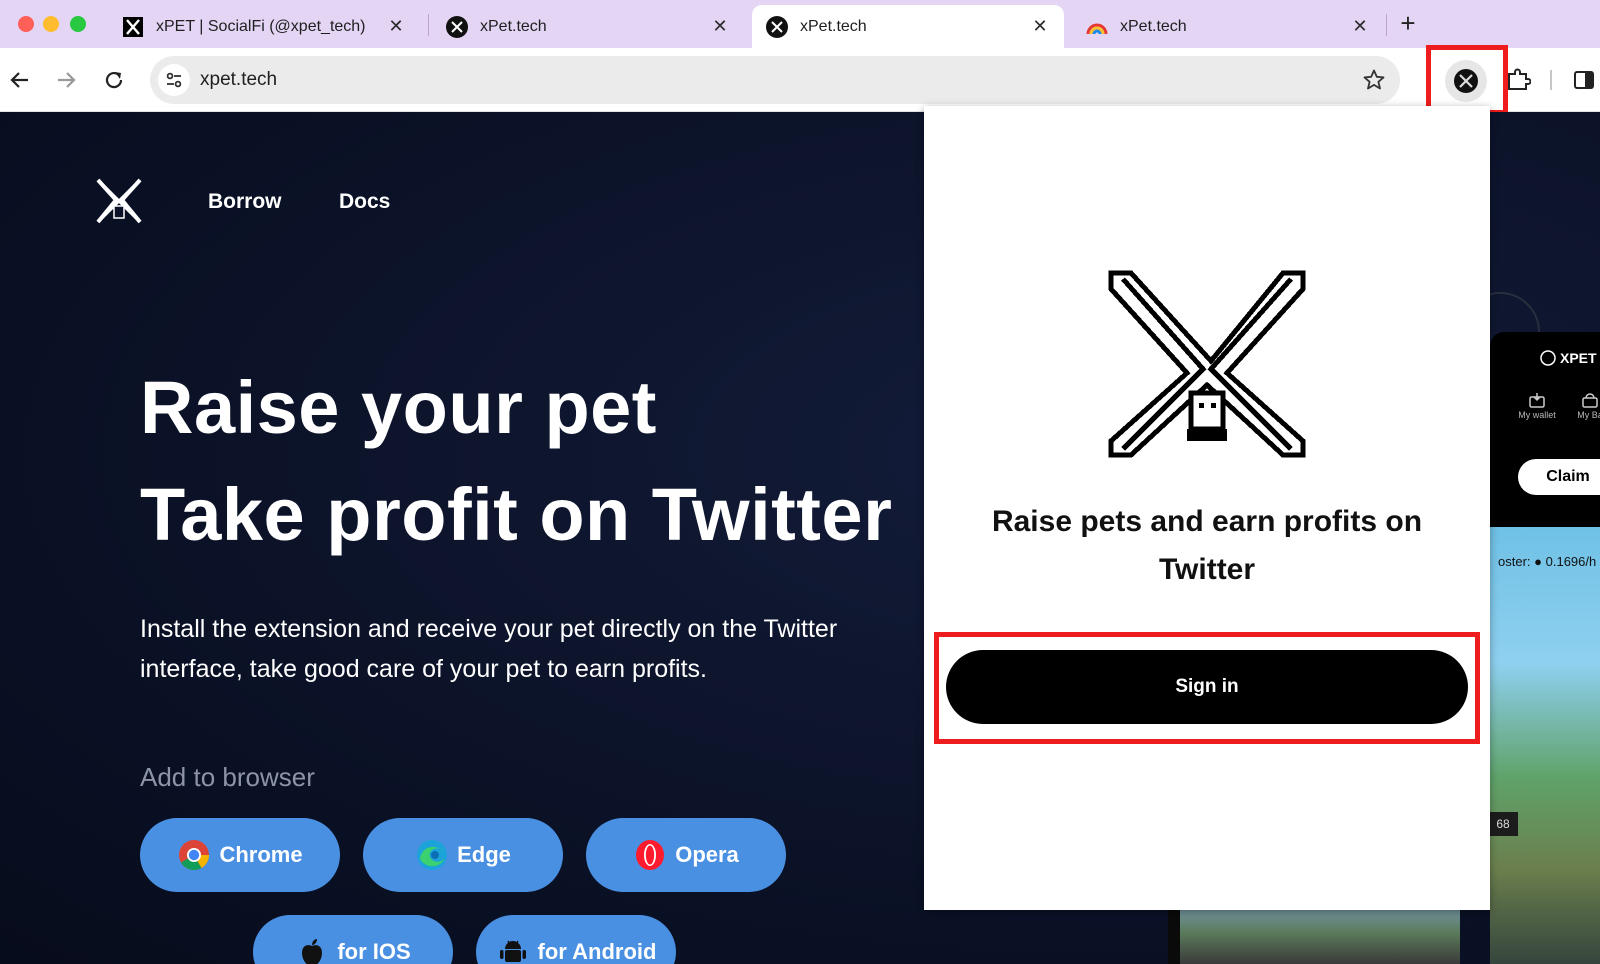 The image size is (1600, 964). What do you see at coordinates (1548, 358) in the screenshot?
I see `xpet-coin-icon` at bounding box center [1548, 358].